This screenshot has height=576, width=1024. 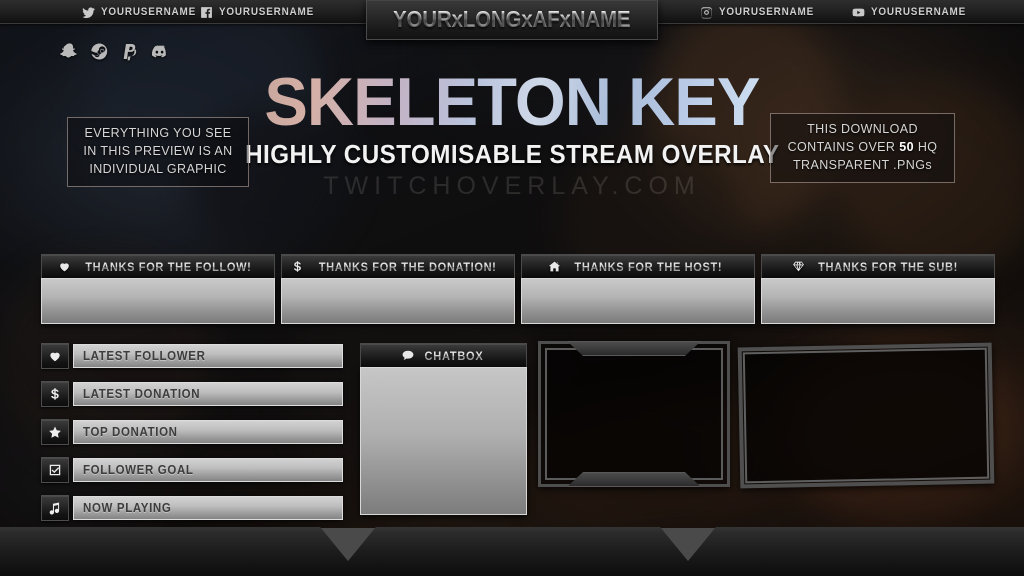 What do you see at coordinates (906, 146) in the screenshot?
I see `png-count: 50` at bounding box center [906, 146].